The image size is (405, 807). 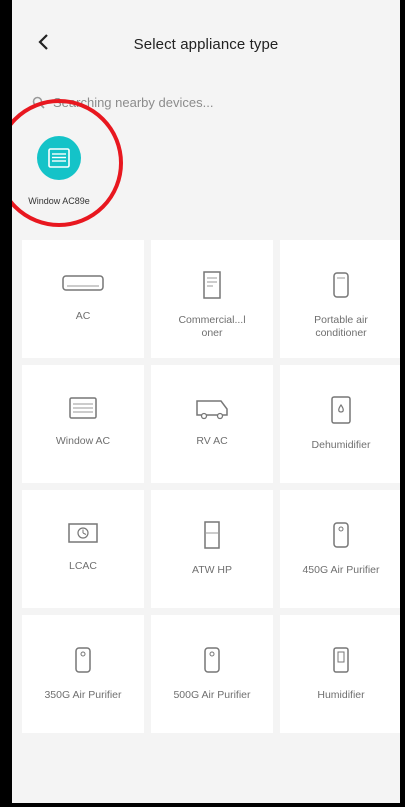 I want to click on back-button, so click(x=44, y=42).